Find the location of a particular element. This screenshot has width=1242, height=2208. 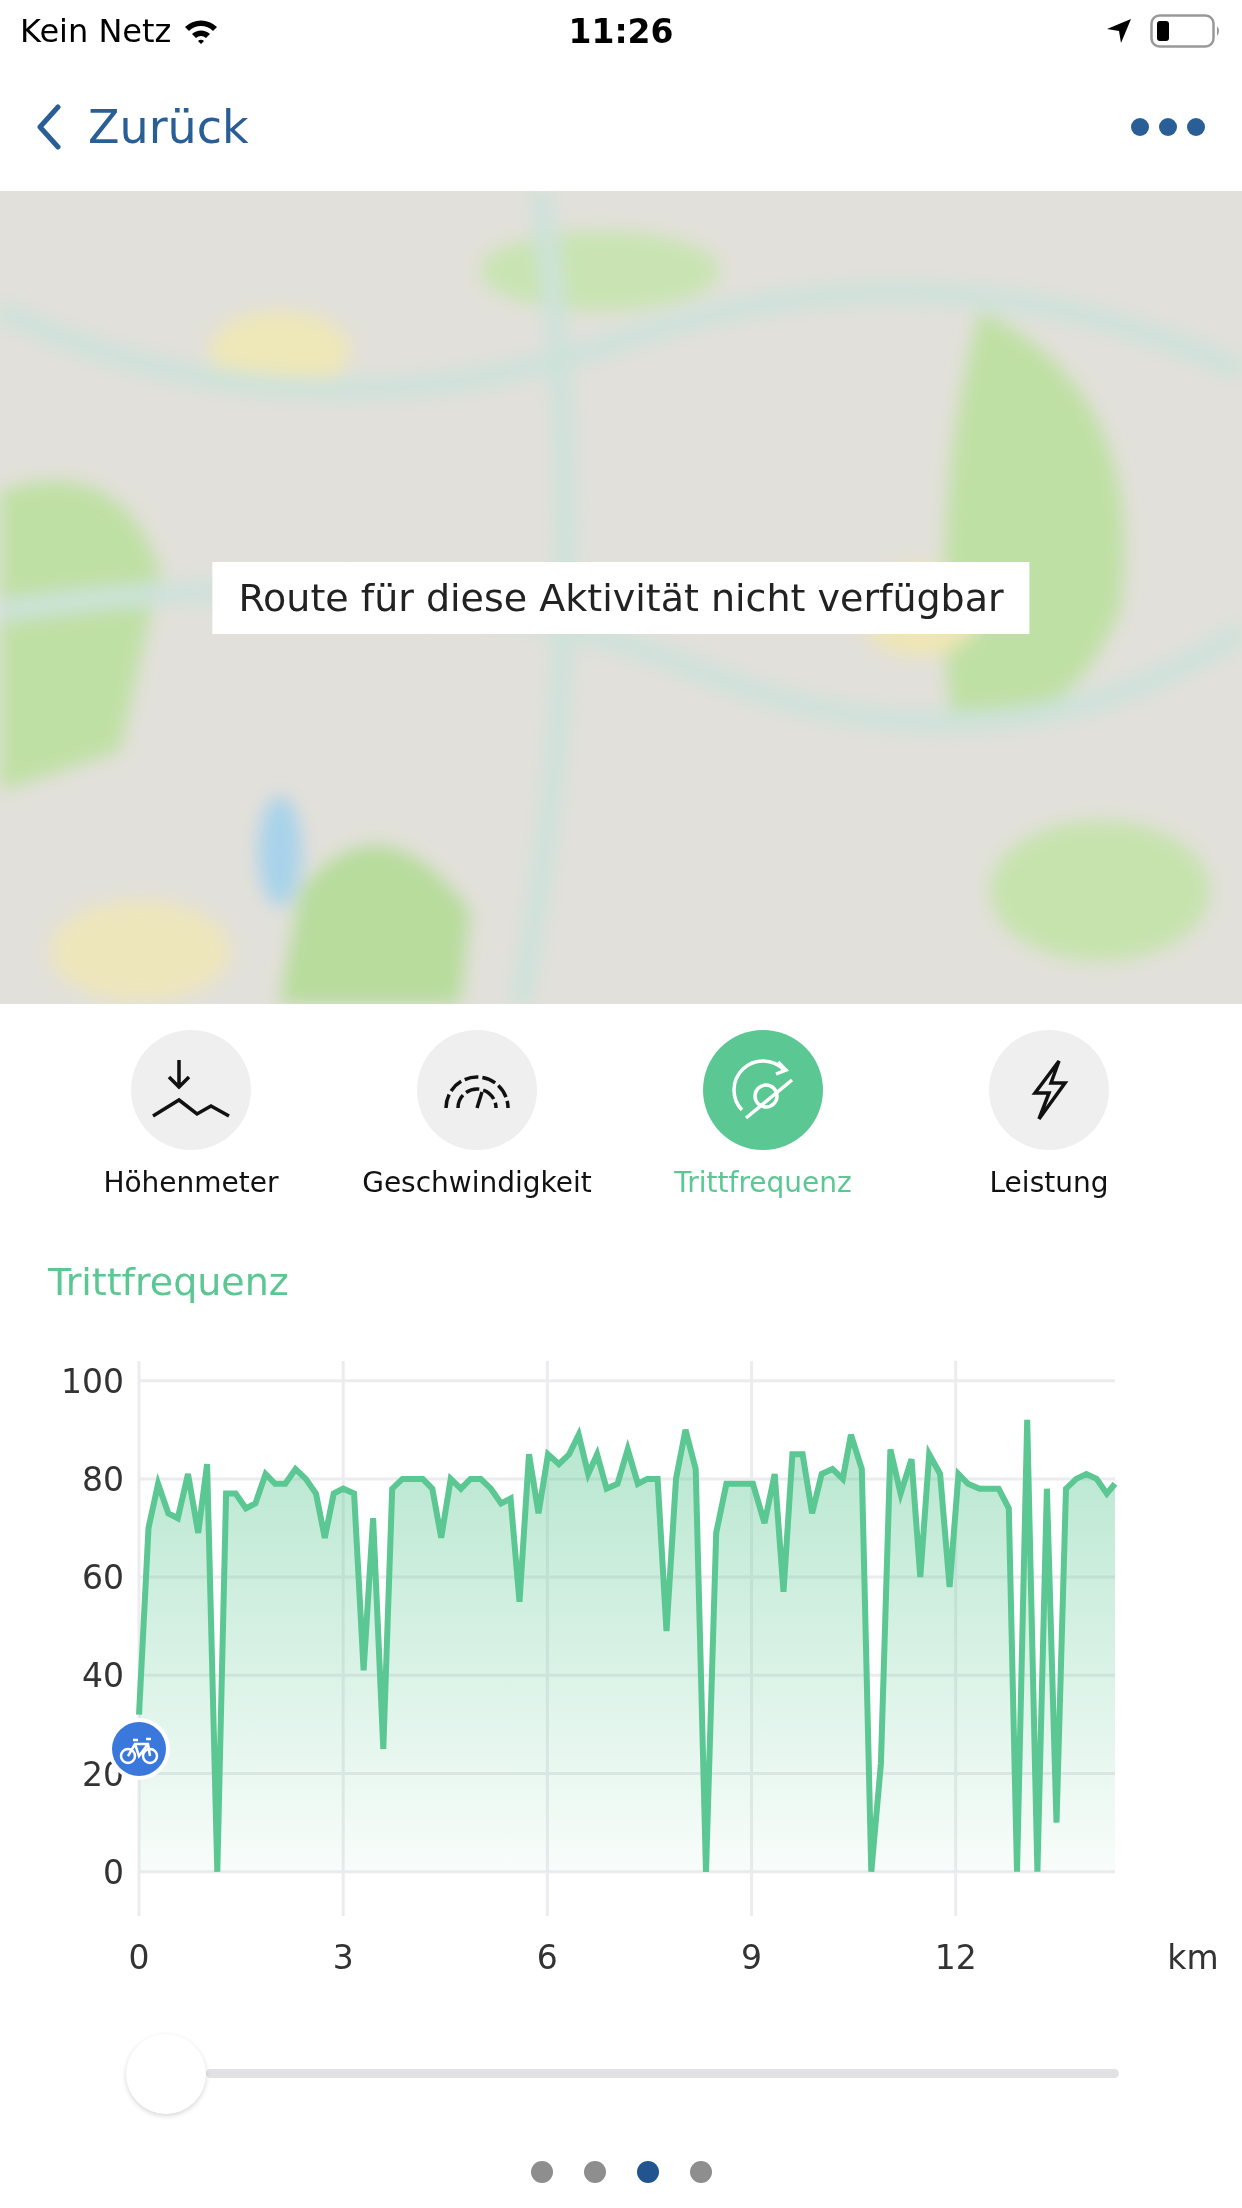

chart-title: Trittfrequenz is located at coordinates (168, 1282).